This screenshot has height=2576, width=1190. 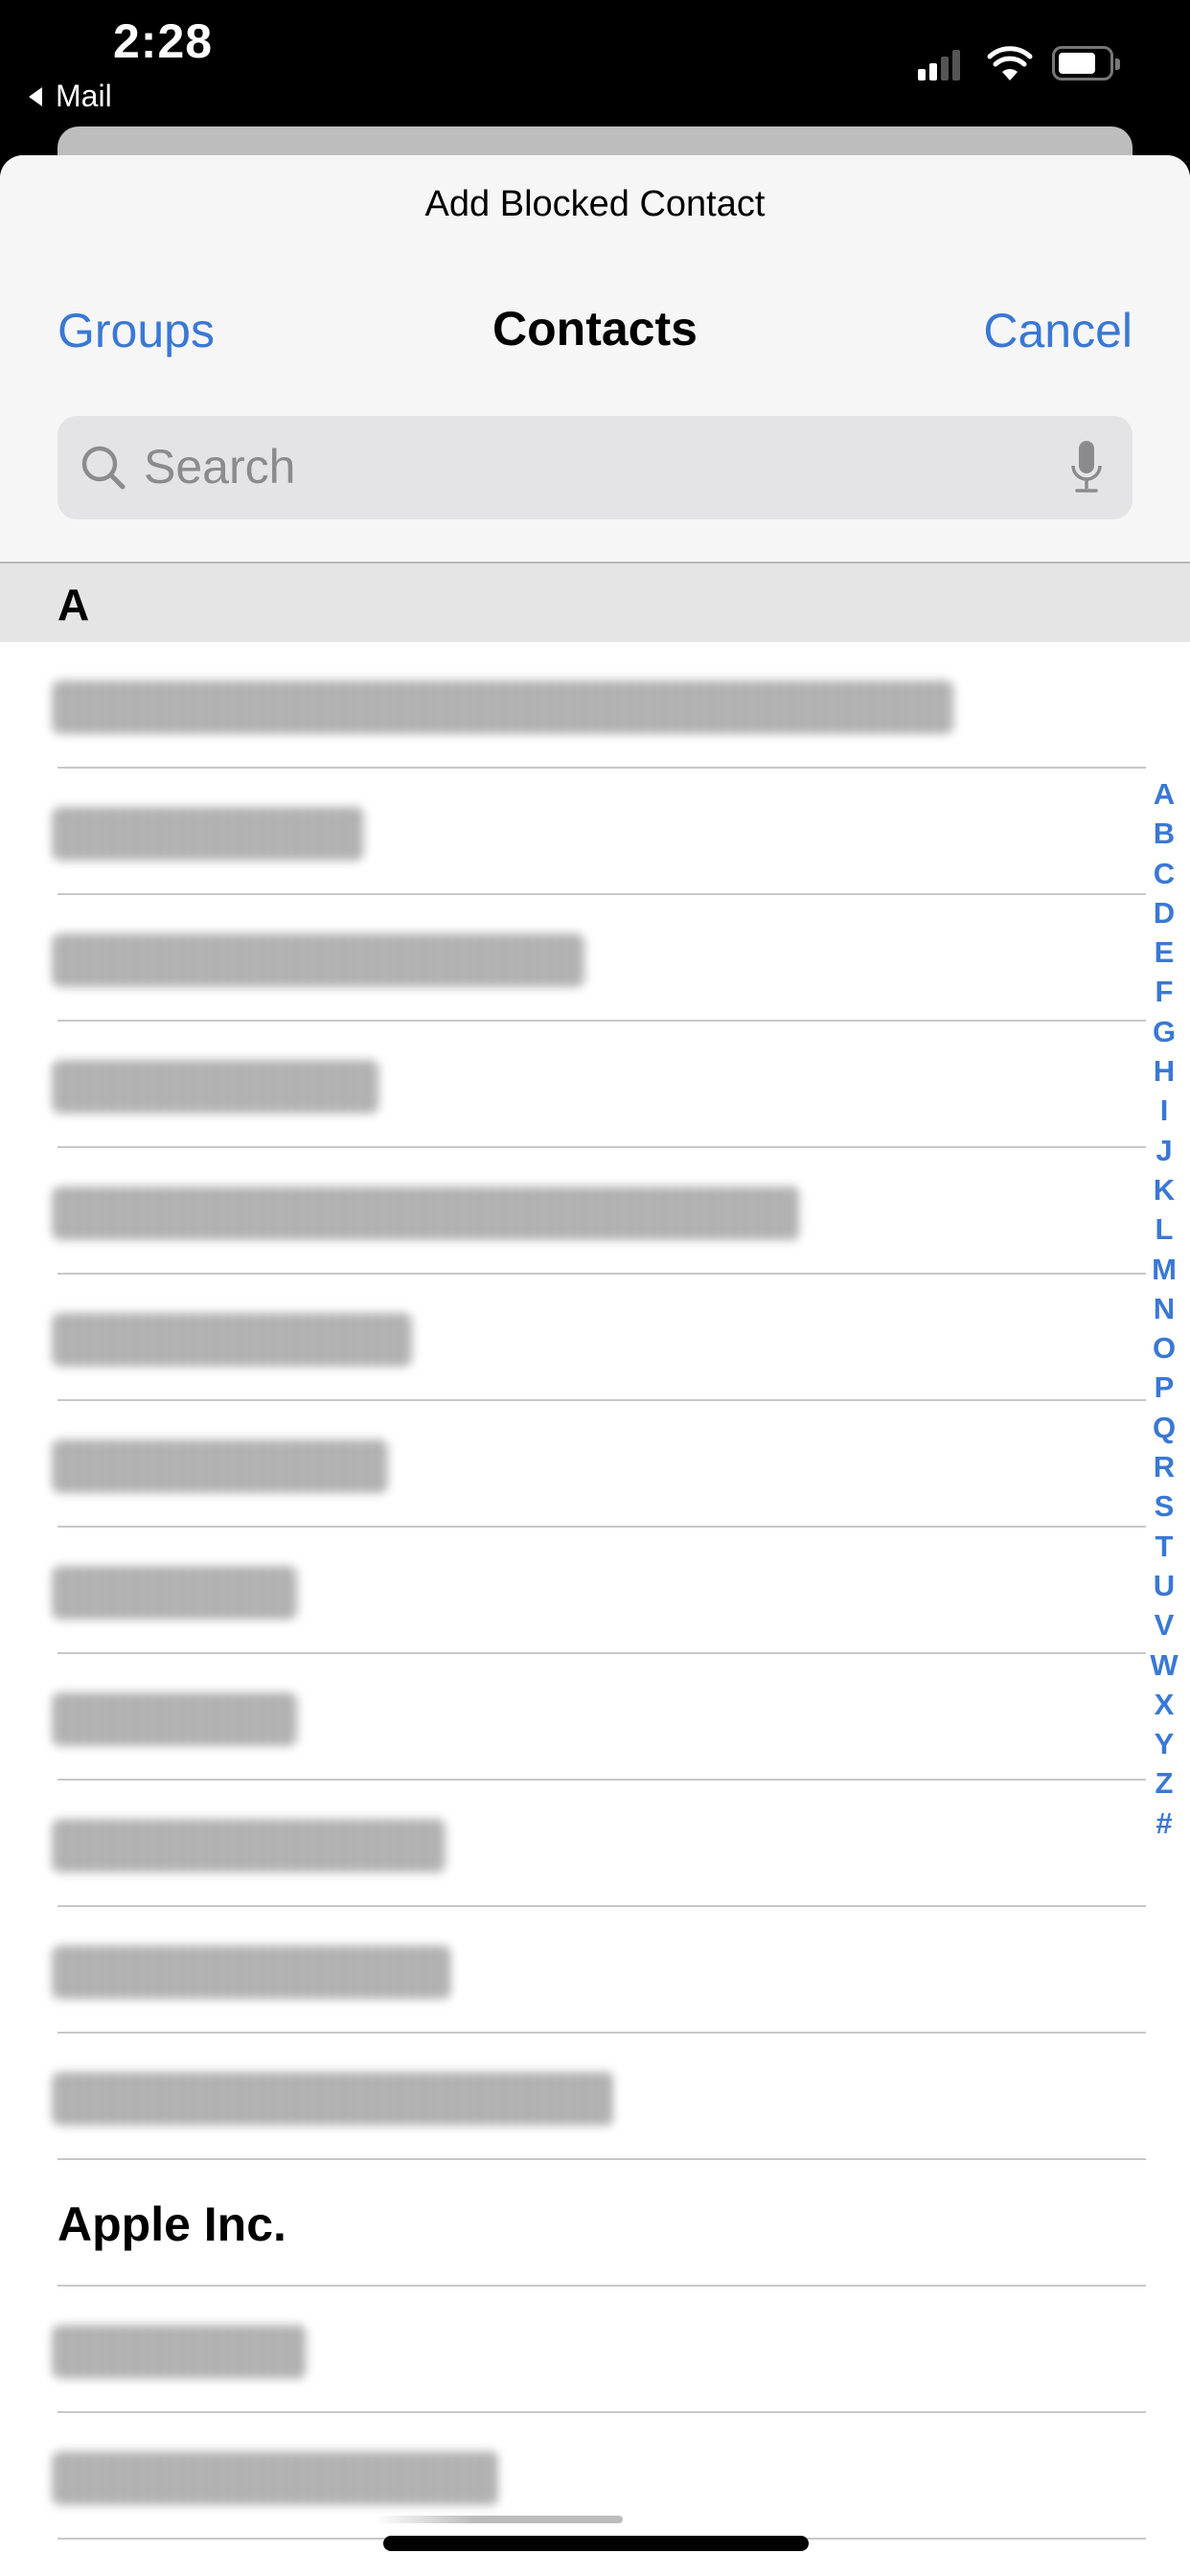 What do you see at coordinates (220, 467) in the screenshot?
I see `search-placeholder: Search` at bounding box center [220, 467].